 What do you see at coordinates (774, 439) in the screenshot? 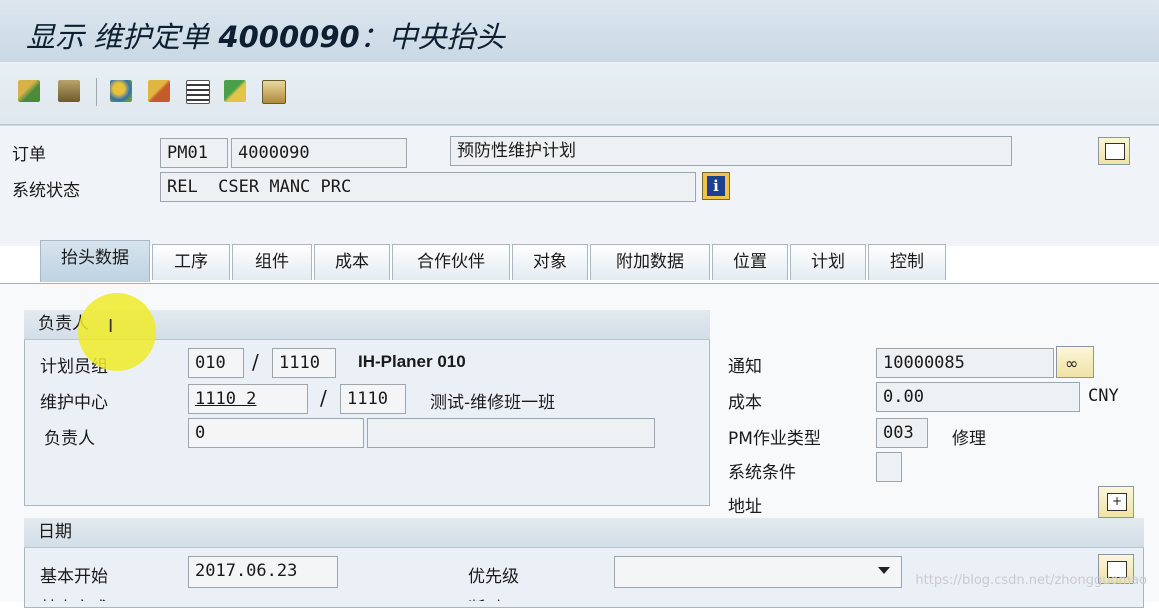
I see `activity-type-label: PM作业类型` at bounding box center [774, 439].